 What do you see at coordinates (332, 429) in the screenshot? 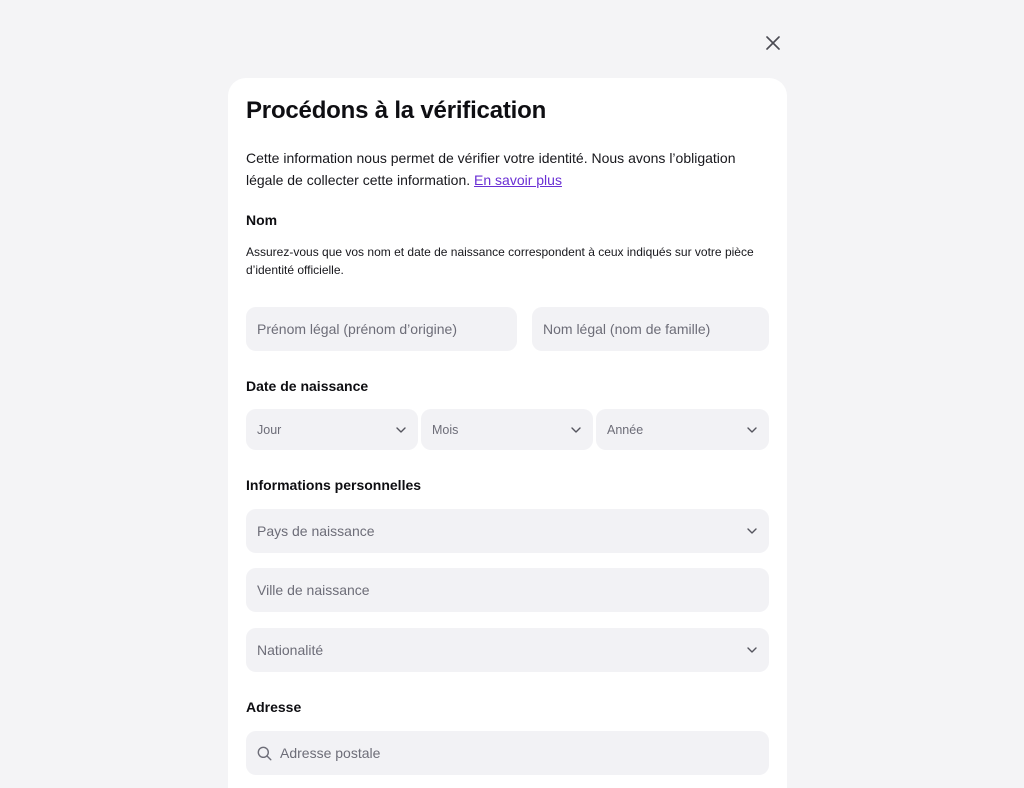
I see `birth-day-select: Jour` at bounding box center [332, 429].